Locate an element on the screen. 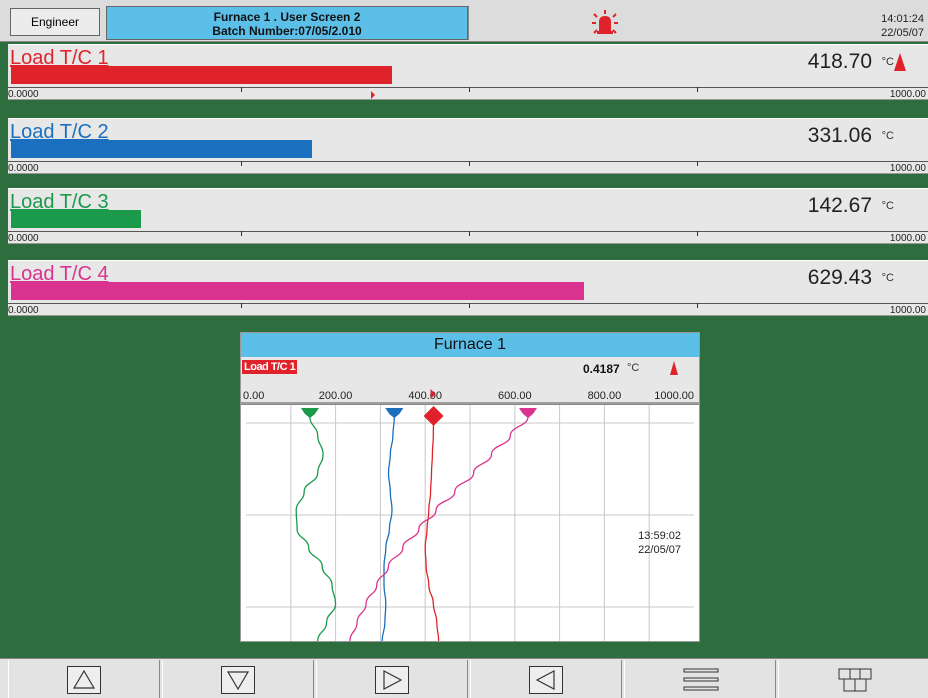 The height and width of the screenshot is (698, 928). layout-button is located at coordinates (853, 679).